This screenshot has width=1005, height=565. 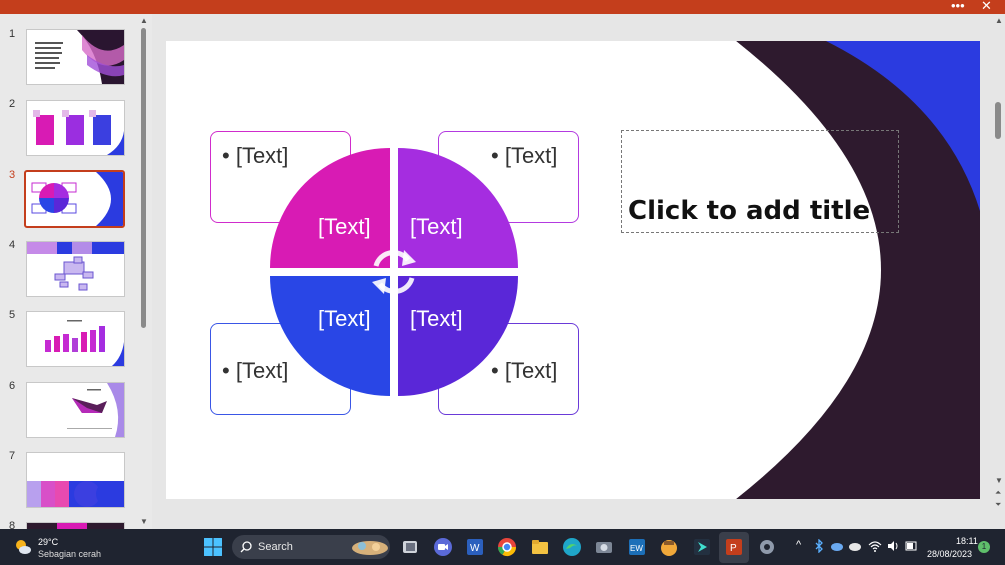 I want to click on emoji-app-icon, so click(x=669, y=547).